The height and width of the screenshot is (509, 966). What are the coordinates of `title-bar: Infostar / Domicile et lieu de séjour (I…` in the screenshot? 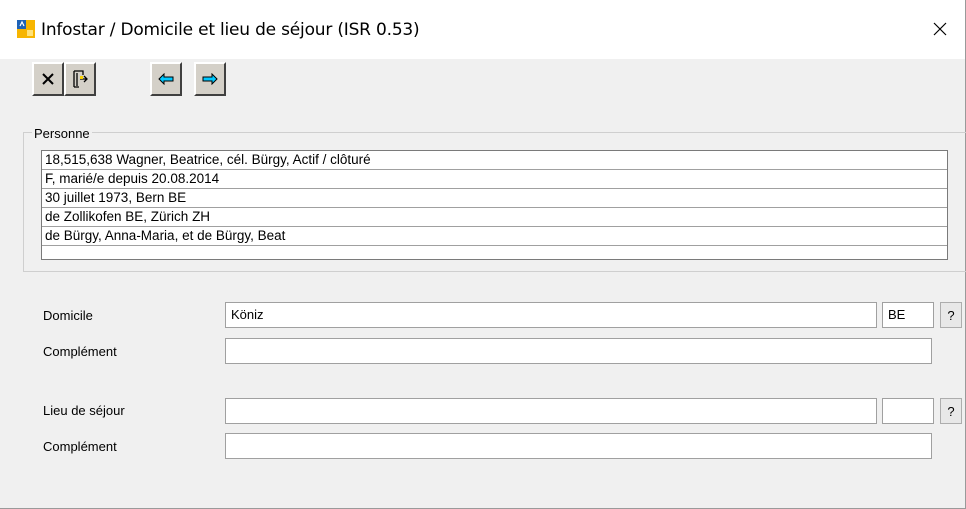 It's located at (482, 29).